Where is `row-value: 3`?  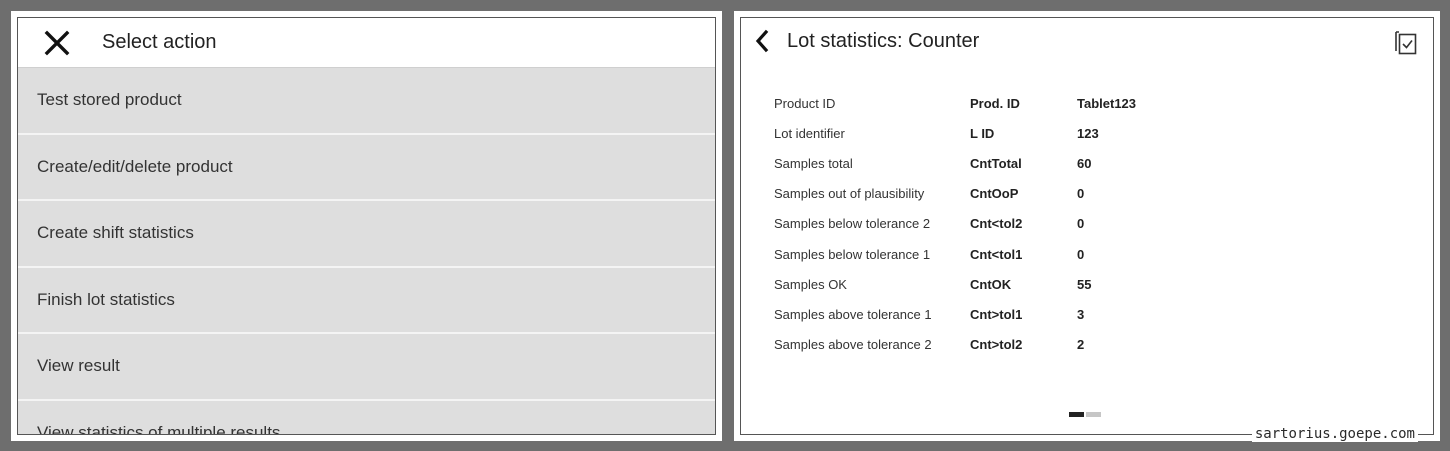 row-value: 3 is located at coordinates (1081, 314).